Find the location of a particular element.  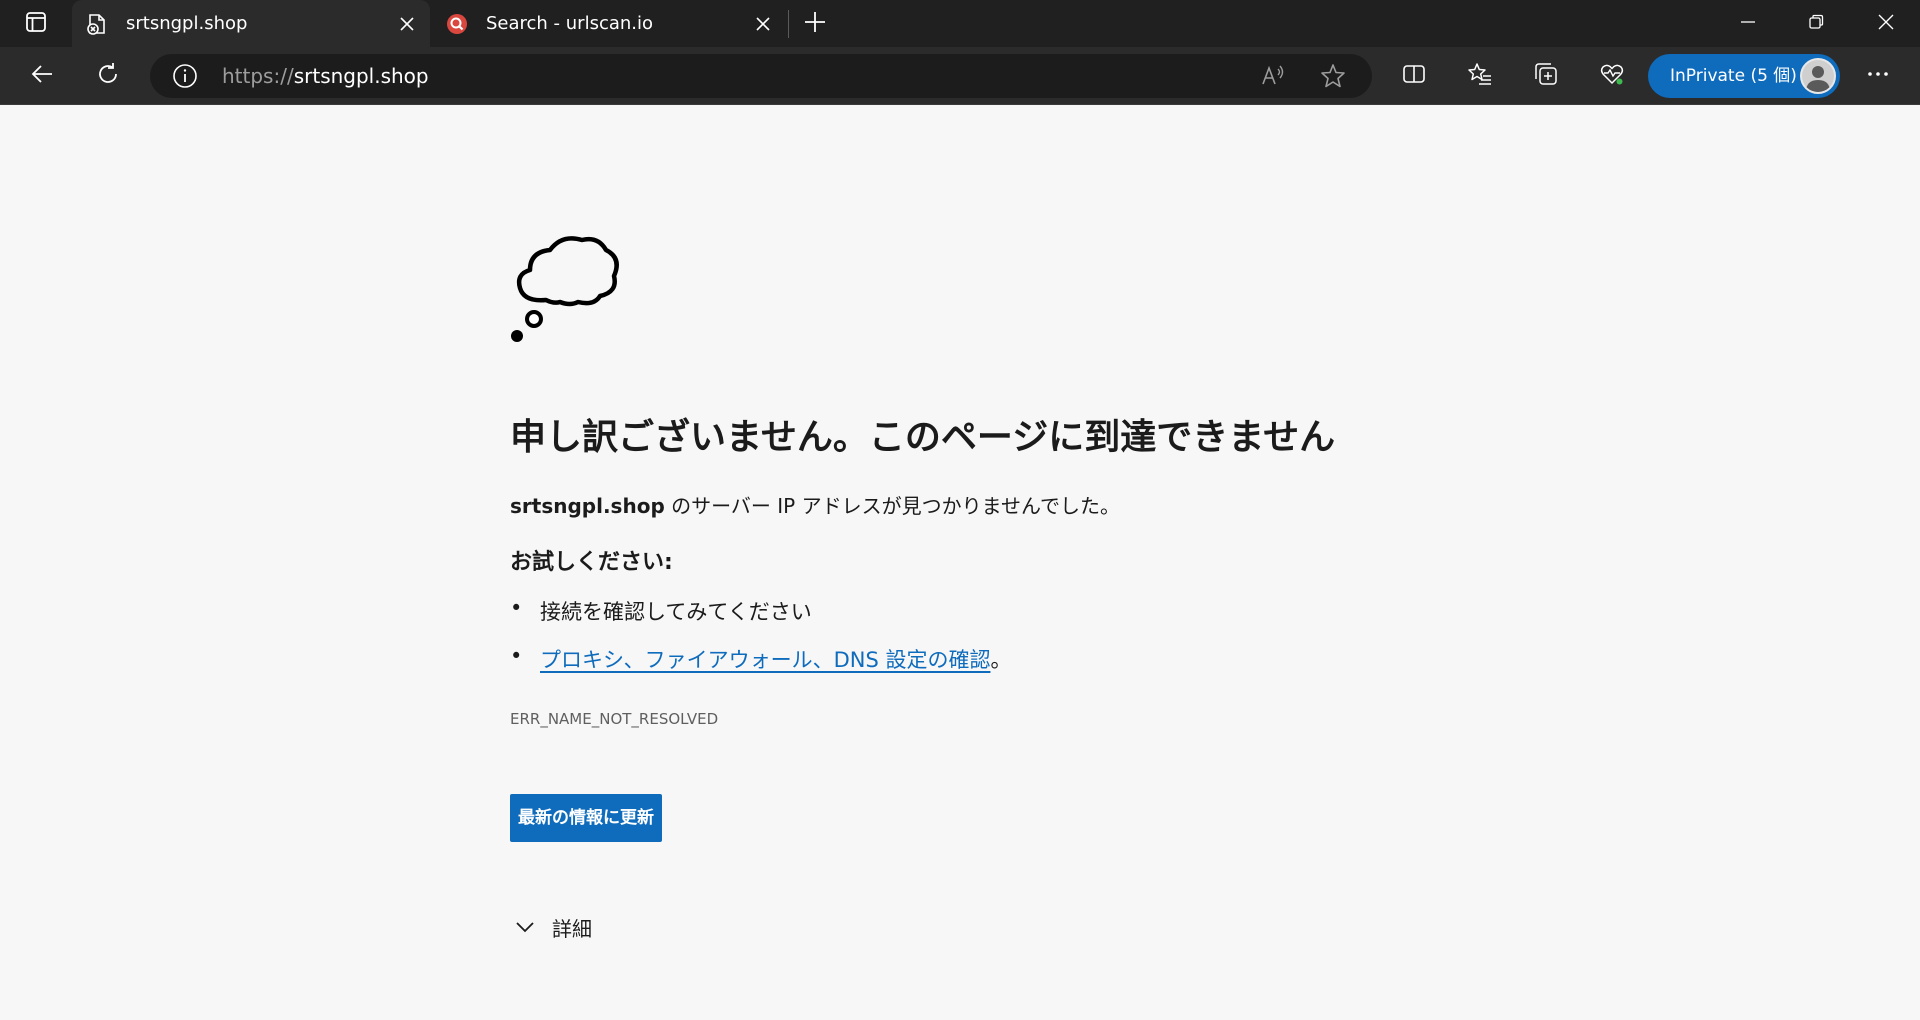

url-protocol: https:// is located at coordinates (258, 76).